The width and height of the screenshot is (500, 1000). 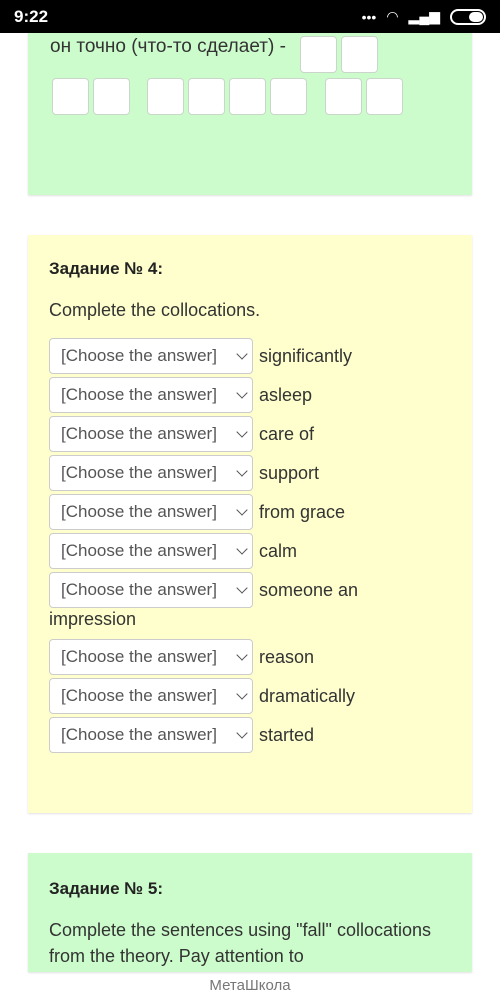 What do you see at coordinates (93, 619) in the screenshot?
I see `collocation-word-wrap: impression` at bounding box center [93, 619].